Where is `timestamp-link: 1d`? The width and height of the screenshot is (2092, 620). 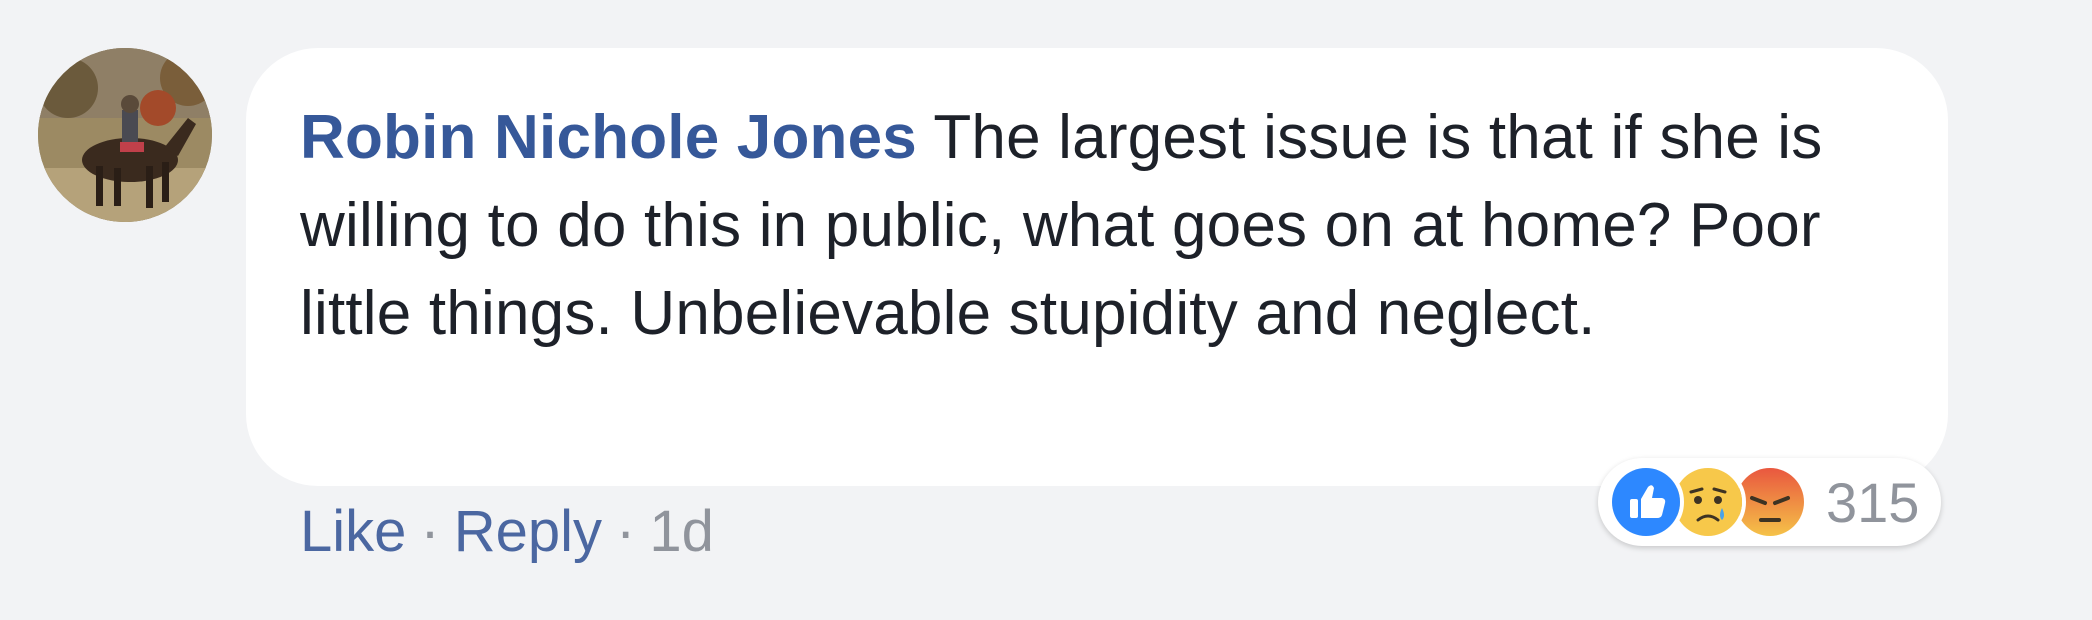
timestamp-link: 1d is located at coordinates (681, 531).